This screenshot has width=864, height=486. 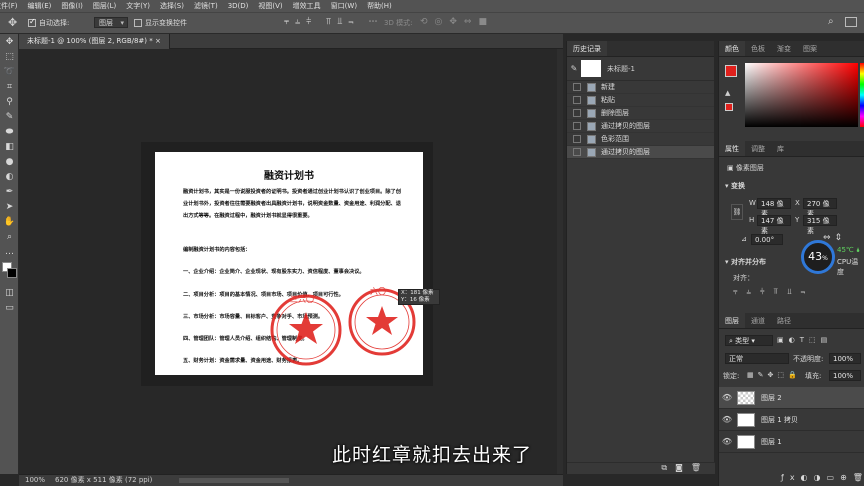 I want to click on doc-paragraph-2: 编制融资计划书的内容包括：, so click(x=217, y=250).